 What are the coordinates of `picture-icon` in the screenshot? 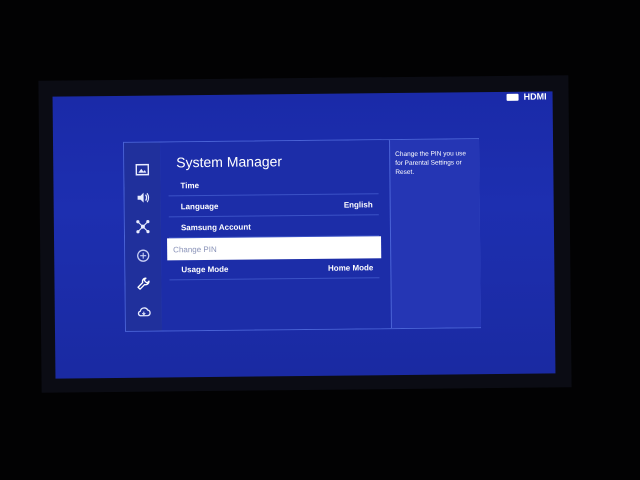 It's located at (142, 170).